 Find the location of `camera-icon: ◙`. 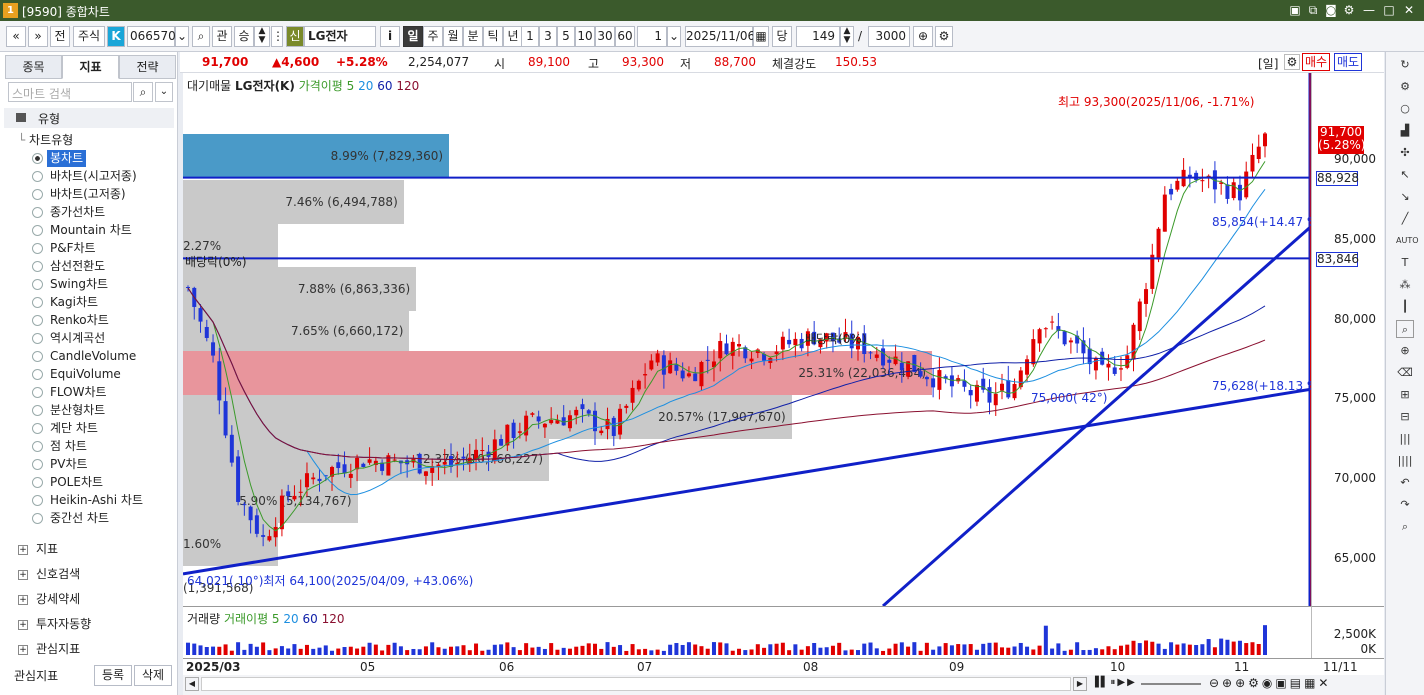

camera-icon: ◙ is located at coordinates (1331, 10).